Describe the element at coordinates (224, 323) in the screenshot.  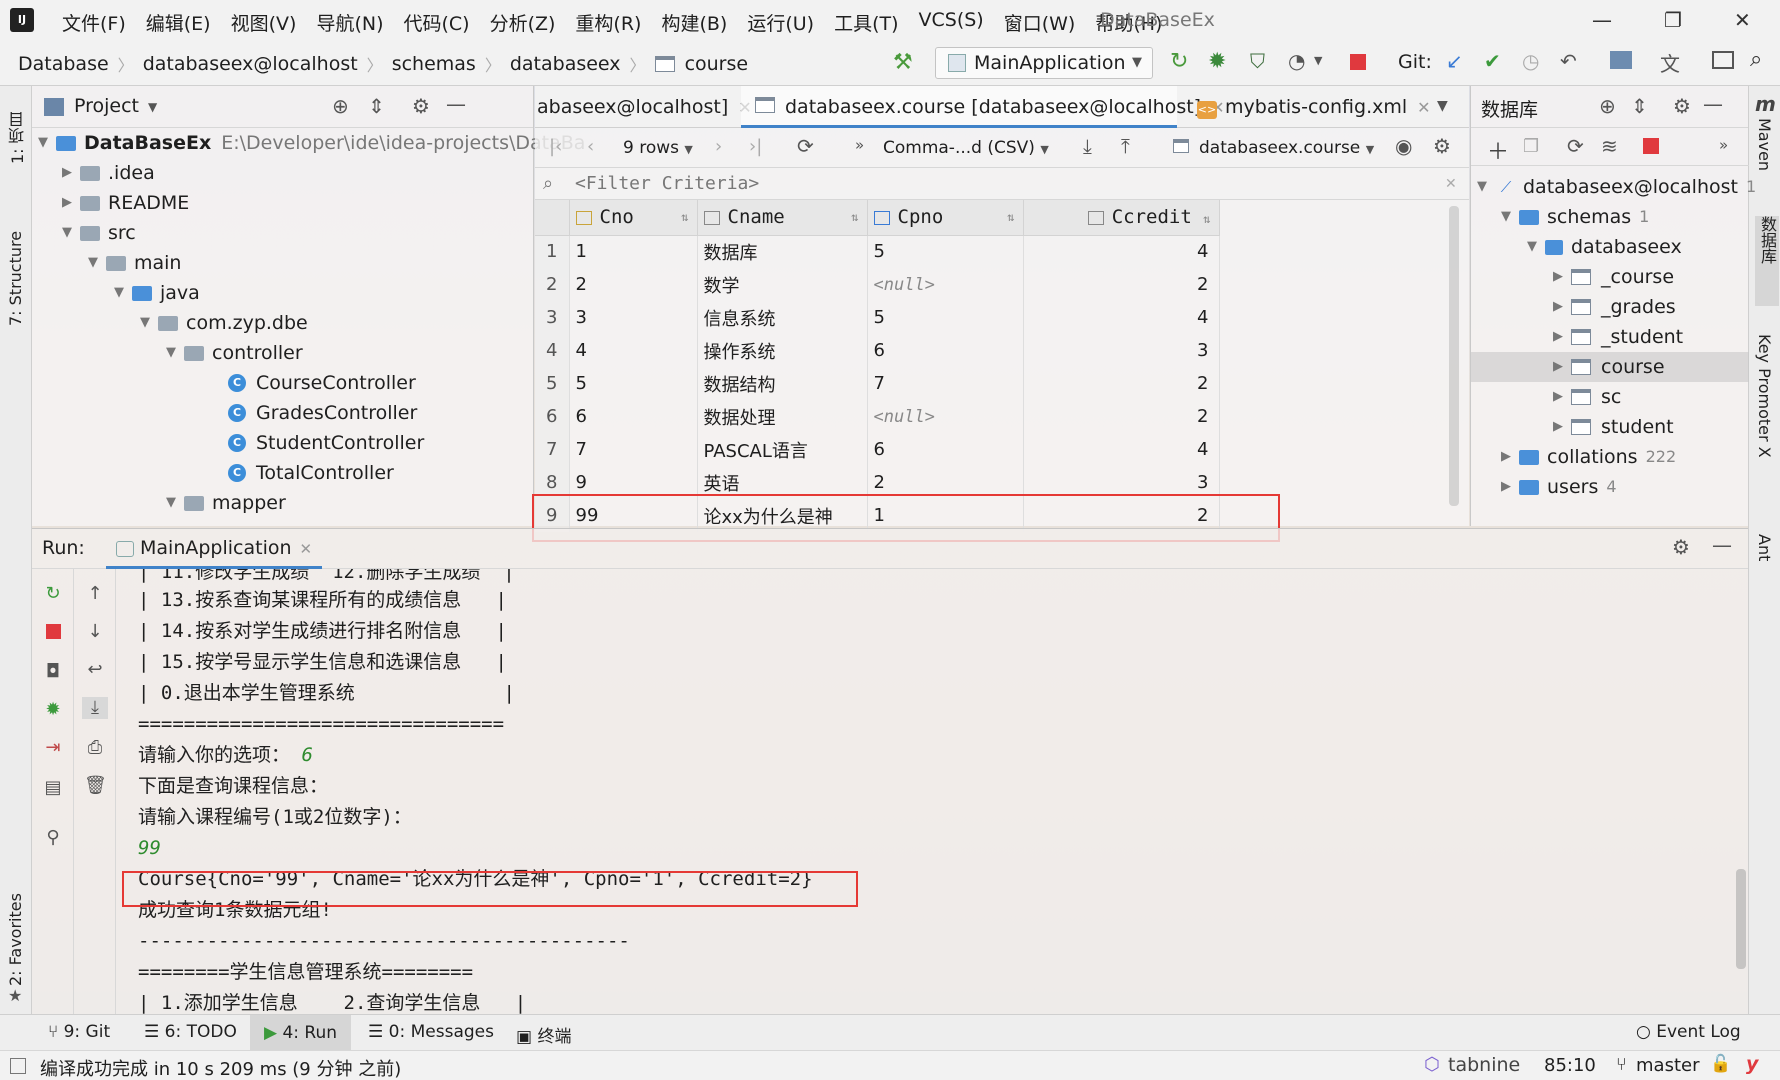
I see `tree-item-package: ▼ com.zyp.dbe` at that location.